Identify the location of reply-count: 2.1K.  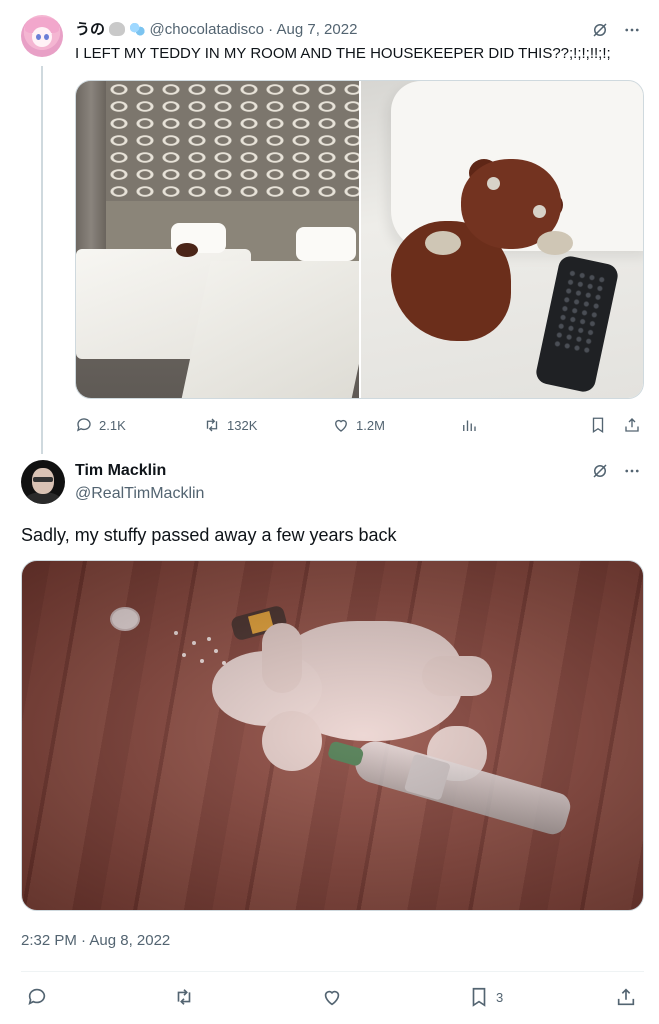
(112, 425).